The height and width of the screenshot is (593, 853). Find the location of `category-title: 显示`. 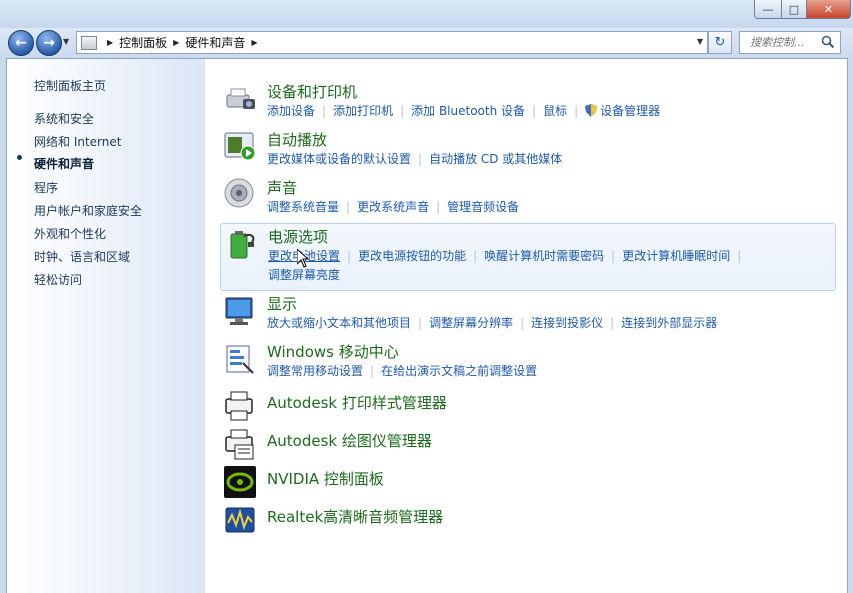

category-title: 显示 is located at coordinates (282, 303).